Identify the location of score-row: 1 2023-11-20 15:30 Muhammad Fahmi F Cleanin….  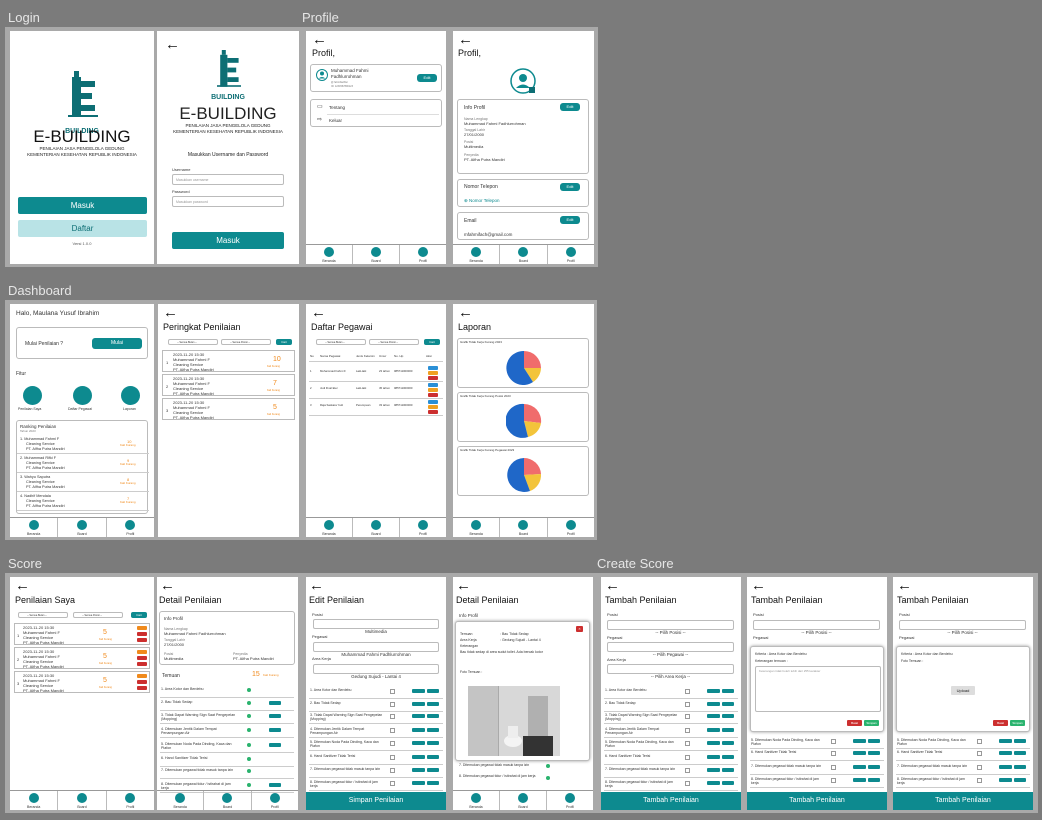
(82, 634).